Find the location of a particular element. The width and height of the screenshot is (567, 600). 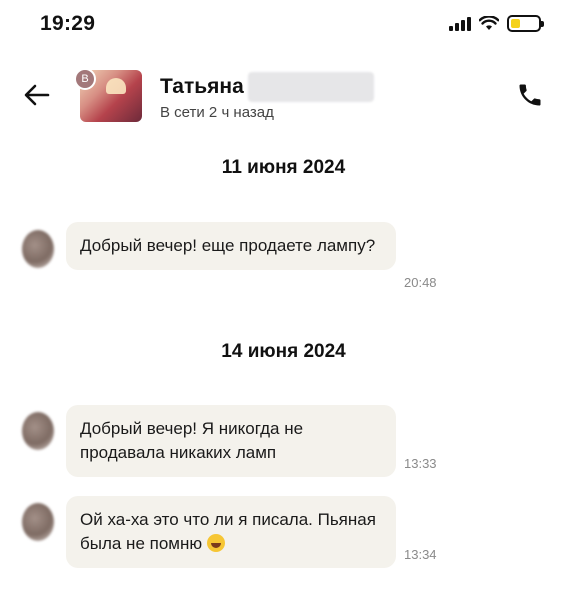

message-bubble: Добрый вечер! еще продаете лампу? is located at coordinates (231, 246).